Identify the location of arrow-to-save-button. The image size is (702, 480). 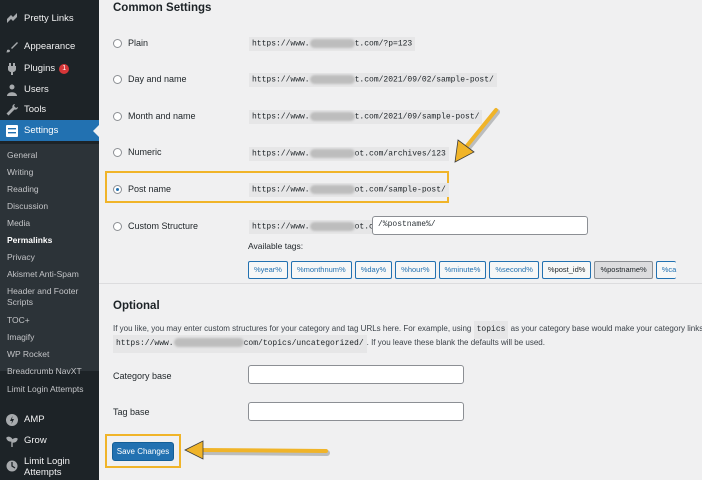
(257, 450).